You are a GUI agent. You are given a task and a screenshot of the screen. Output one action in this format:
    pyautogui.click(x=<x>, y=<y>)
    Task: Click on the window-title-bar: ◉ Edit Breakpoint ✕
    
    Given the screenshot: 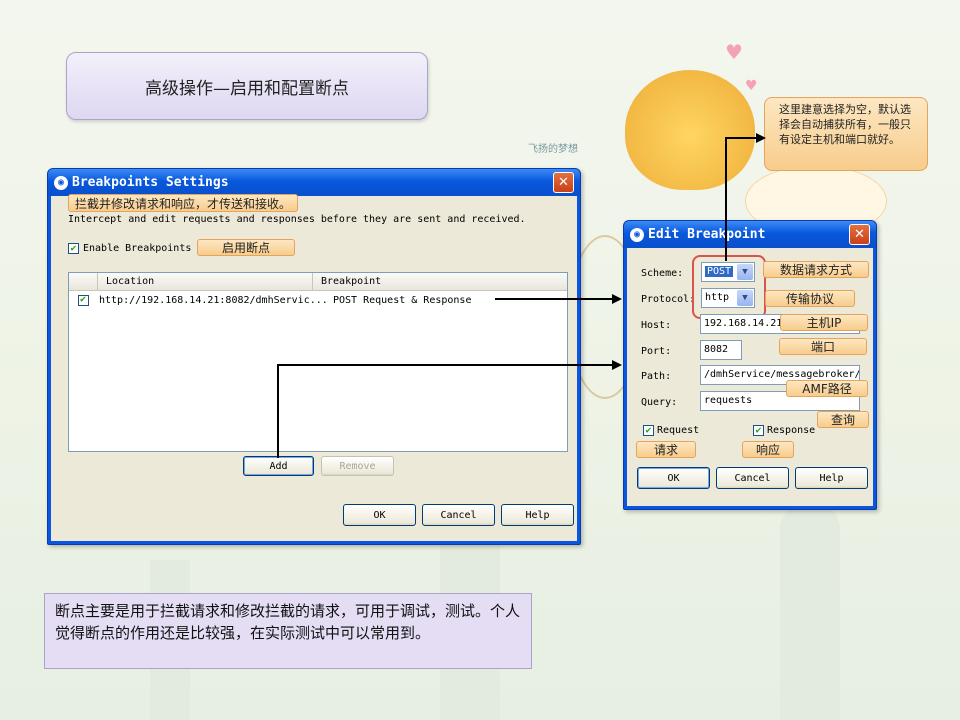 What is the action you would take?
    pyautogui.click(x=750, y=234)
    